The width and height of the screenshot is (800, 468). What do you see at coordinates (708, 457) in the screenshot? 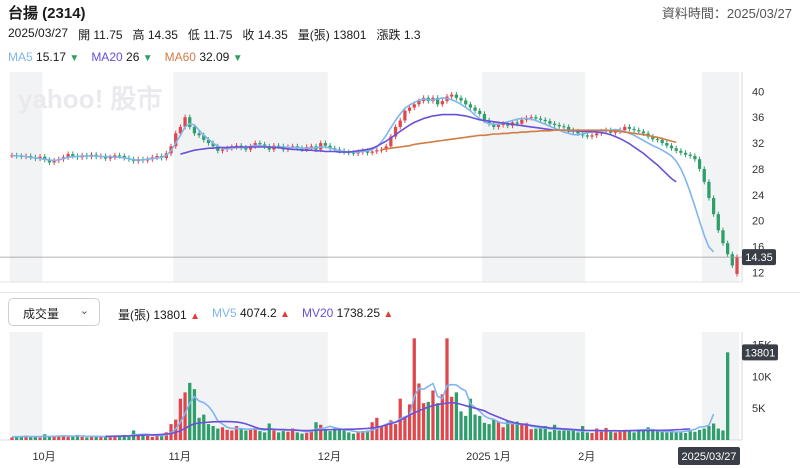
I see `date-tag-label: 2025/03/27` at bounding box center [708, 457].